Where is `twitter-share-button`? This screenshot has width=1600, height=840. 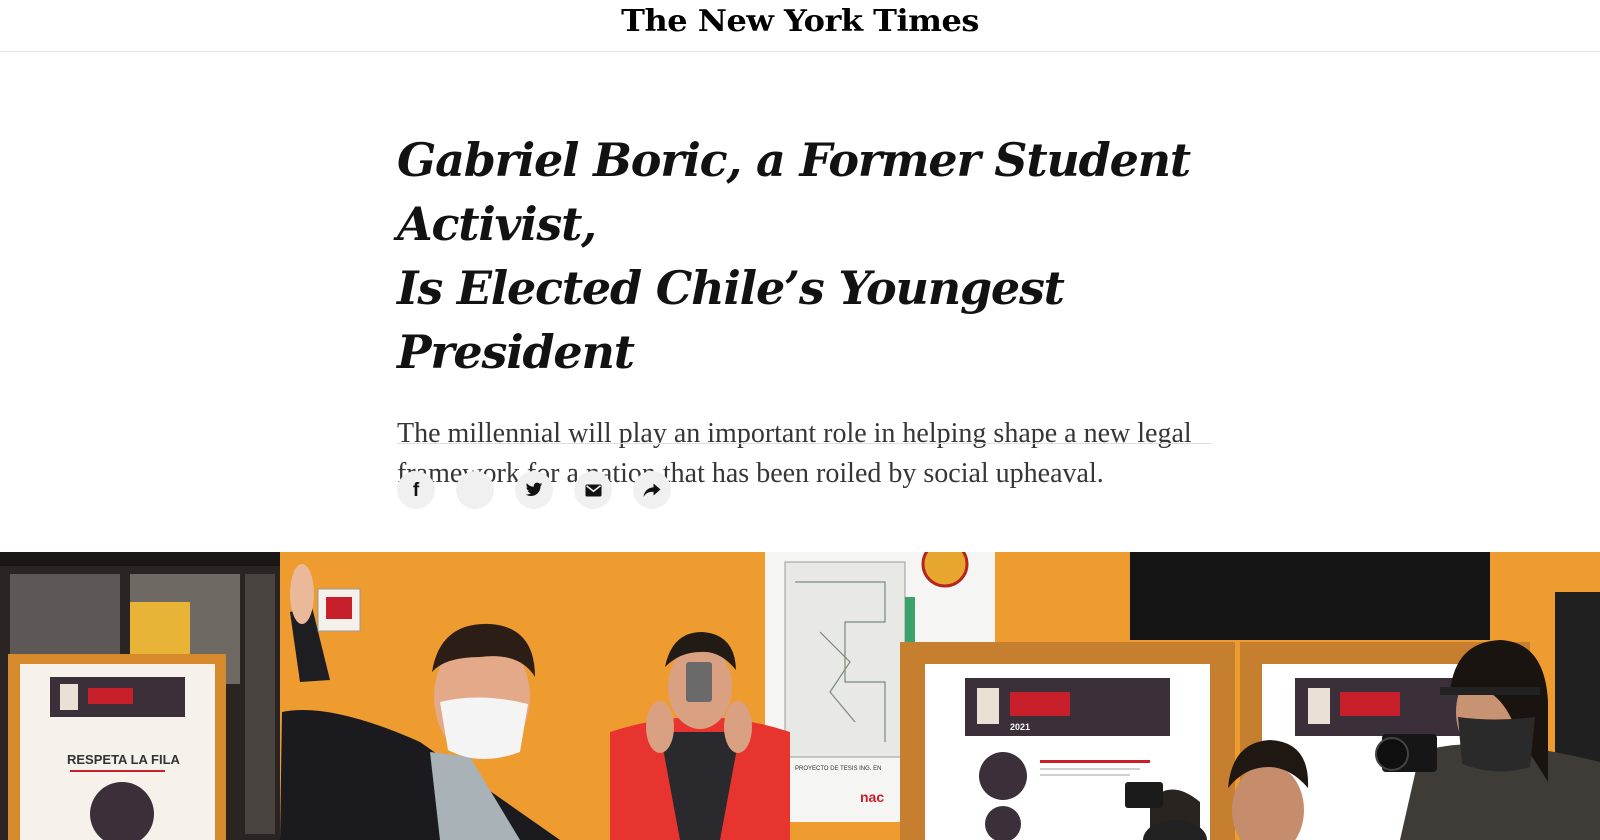
twitter-share-button is located at coordinates (534, 490).